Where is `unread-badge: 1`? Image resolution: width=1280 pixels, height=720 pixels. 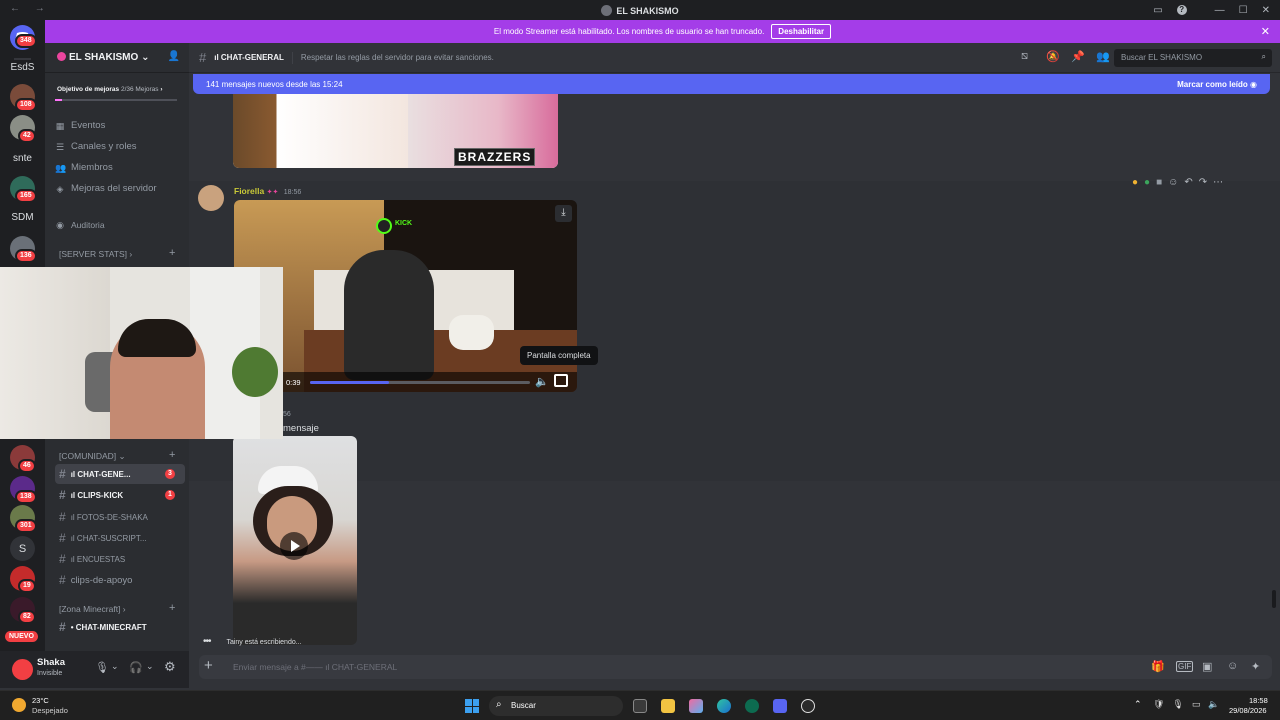 unread-badge: 1 is located at coordinates (170, 495).